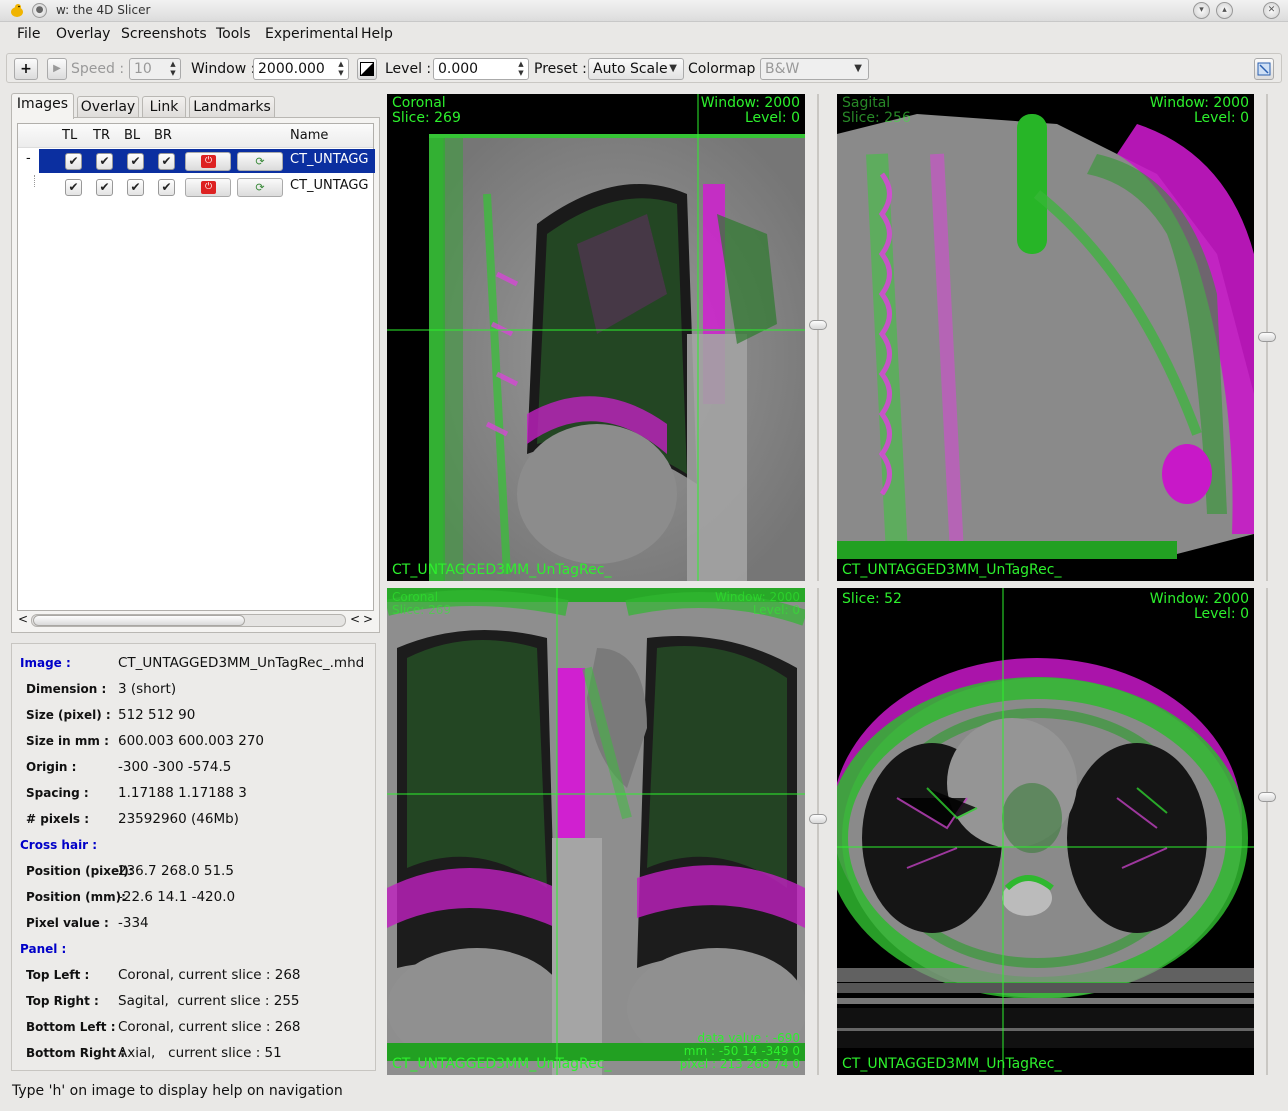 This screenshot has height=1111, width=1288. Describe the element at coordinates (209, 1001) in the screenshot. I see `info-value: Sagital, current slice : 255` at that location.